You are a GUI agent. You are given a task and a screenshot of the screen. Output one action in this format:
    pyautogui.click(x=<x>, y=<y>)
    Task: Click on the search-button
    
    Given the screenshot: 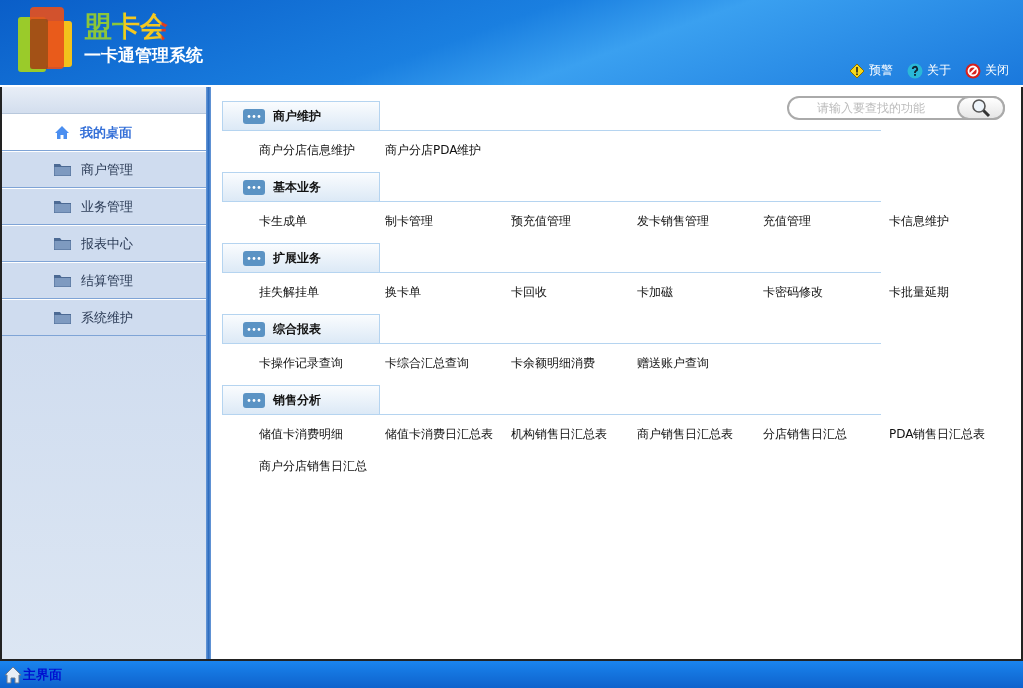 What is the action you would take?
    pyautogui.click(x=981, y=108)
    